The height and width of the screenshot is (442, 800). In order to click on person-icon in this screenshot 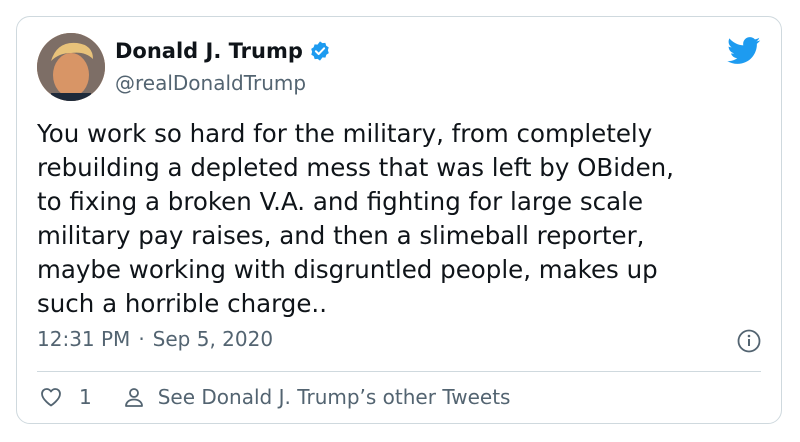, I will do `click(133, 397)`.